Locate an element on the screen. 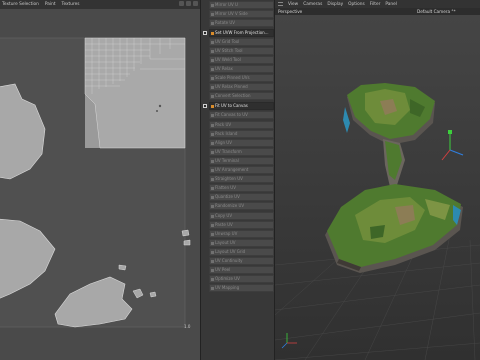 The image size is (480, 360). command-label: Randomize UV is located at coordinates (230, 205).